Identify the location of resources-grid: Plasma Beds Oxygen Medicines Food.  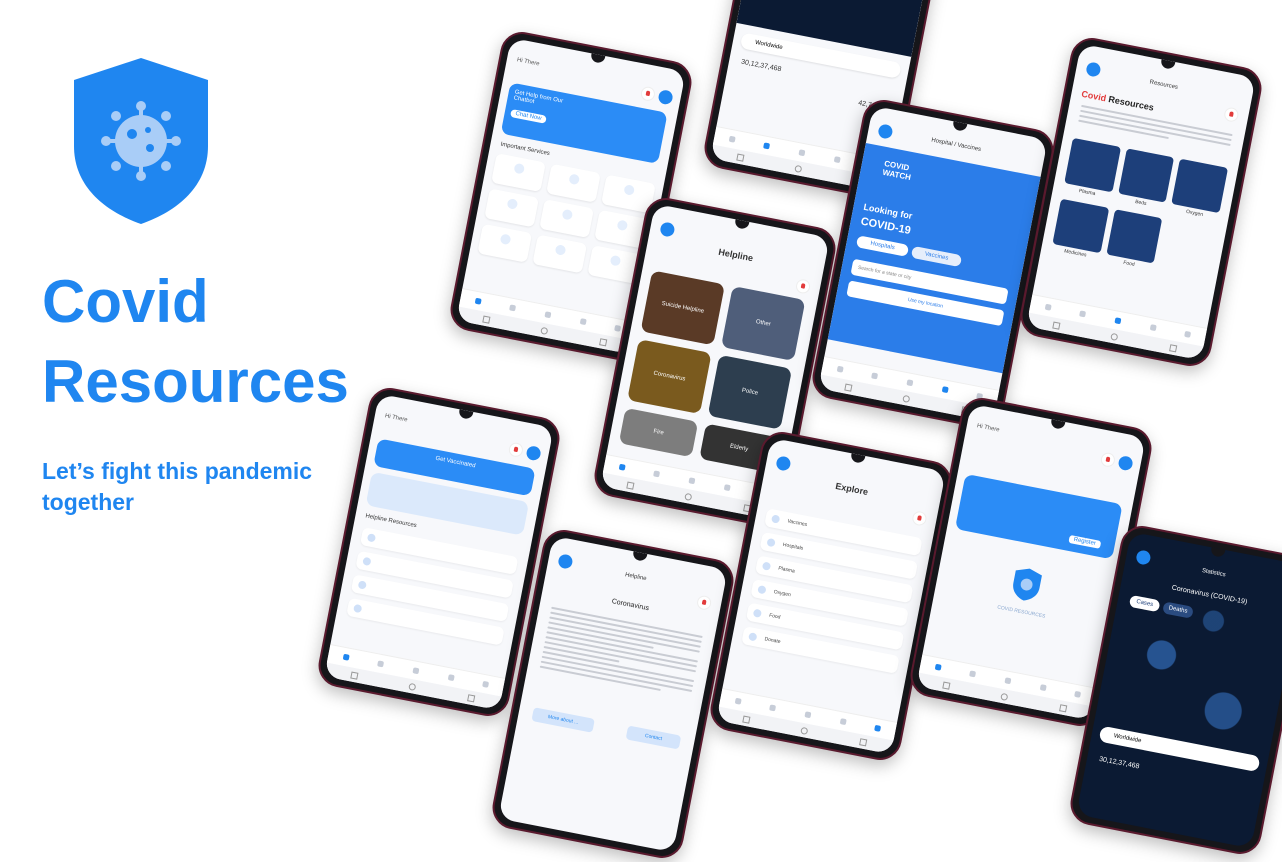
(1140, 205).